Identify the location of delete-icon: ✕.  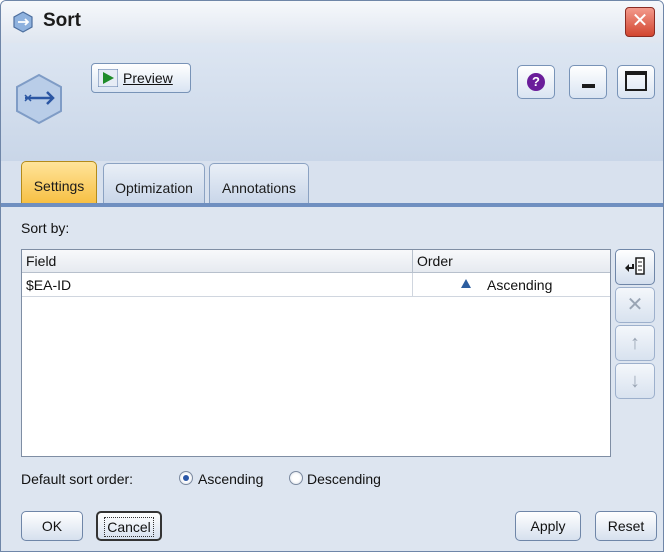
(635, 305).